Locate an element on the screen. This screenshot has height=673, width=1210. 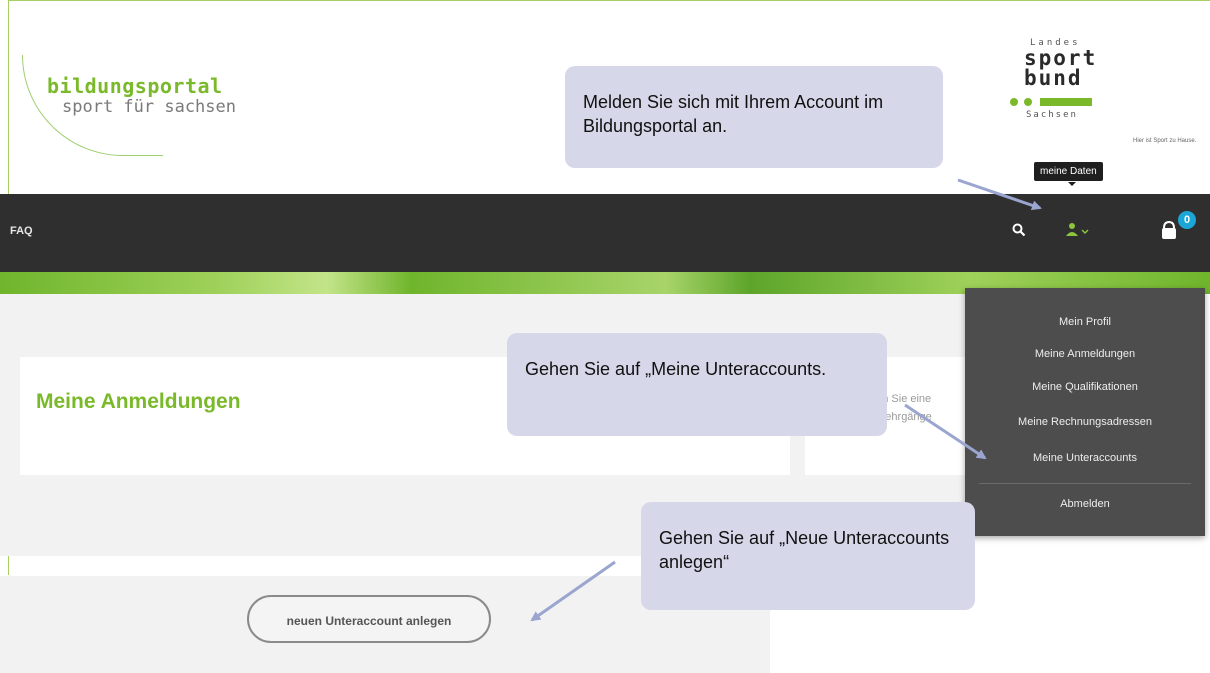
arrow-to-unteraccounts is located at coordinates (945, 431).